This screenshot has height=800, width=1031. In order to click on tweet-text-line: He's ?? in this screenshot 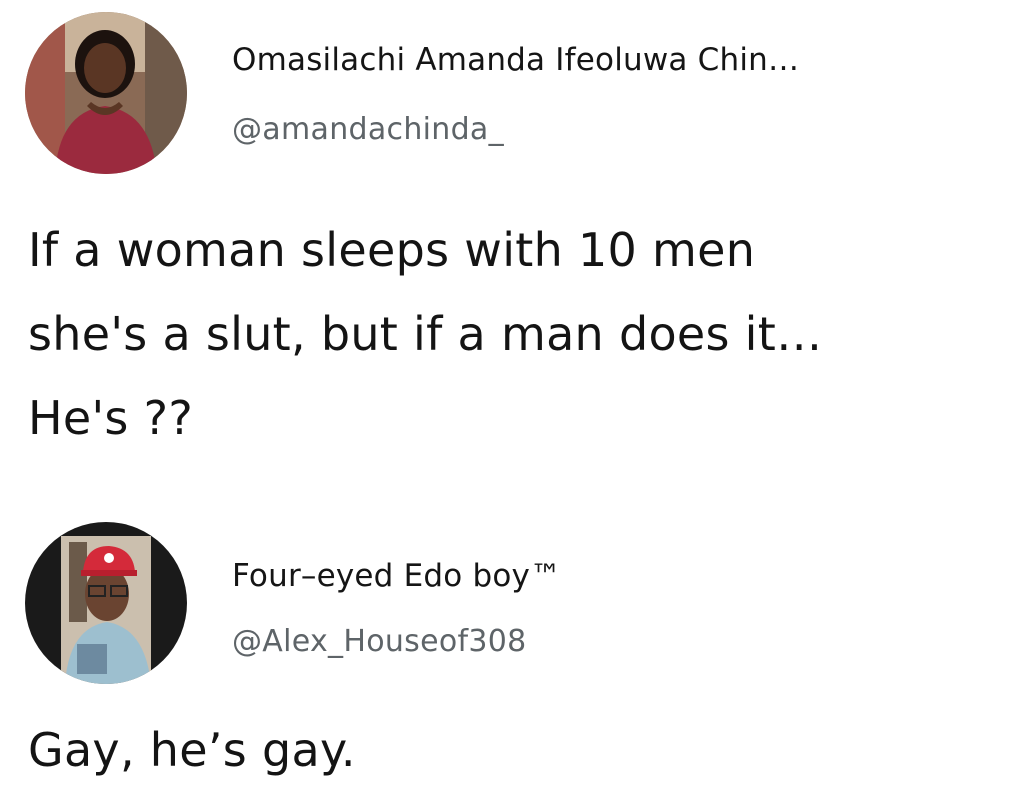, I will do `click(111, 418)`.